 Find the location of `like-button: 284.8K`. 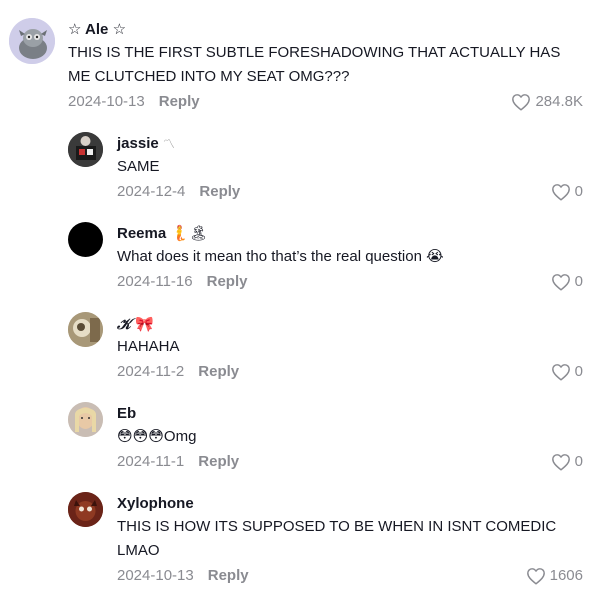

like-button: 284.8K is located at coordinates (547, 102).